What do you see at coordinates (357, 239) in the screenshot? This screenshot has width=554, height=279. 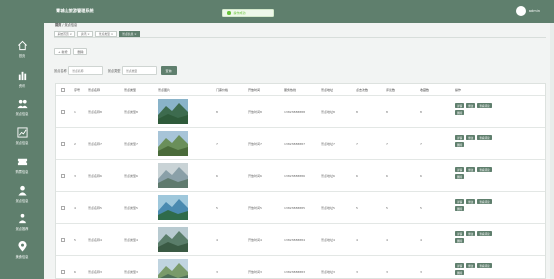 I see `cell-clicks: 4` at bounding box center [357, 239].